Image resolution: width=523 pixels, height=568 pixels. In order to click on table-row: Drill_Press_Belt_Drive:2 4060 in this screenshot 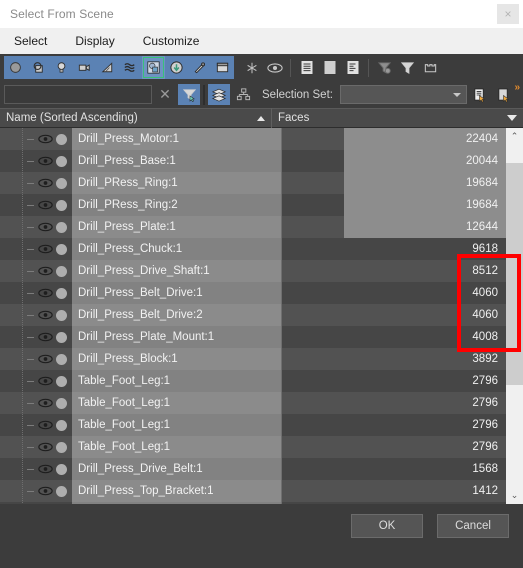, I will do `click(253, 315)`.